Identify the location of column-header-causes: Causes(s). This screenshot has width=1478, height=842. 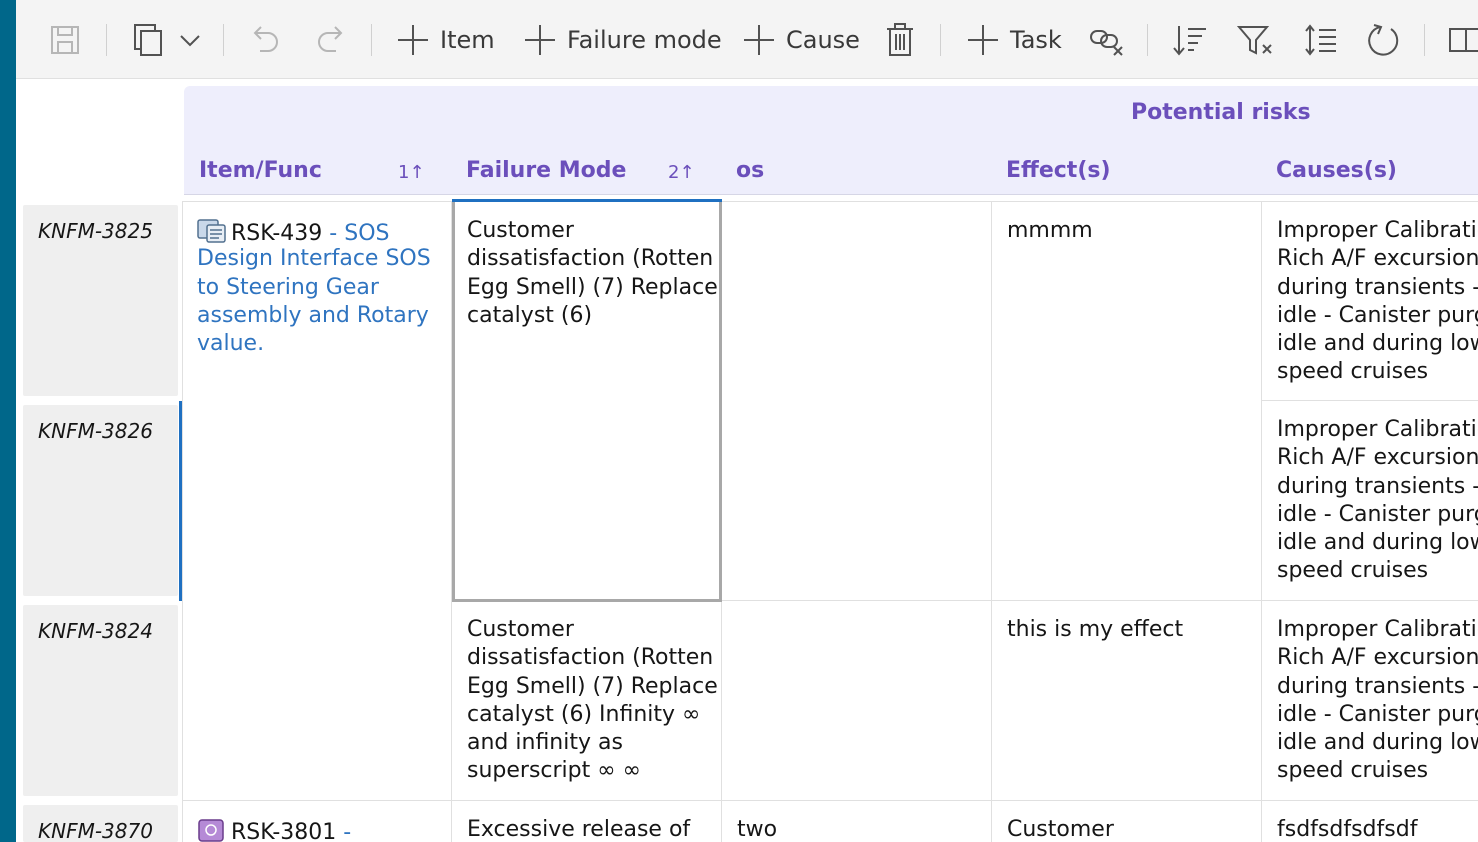
(1336, 170).